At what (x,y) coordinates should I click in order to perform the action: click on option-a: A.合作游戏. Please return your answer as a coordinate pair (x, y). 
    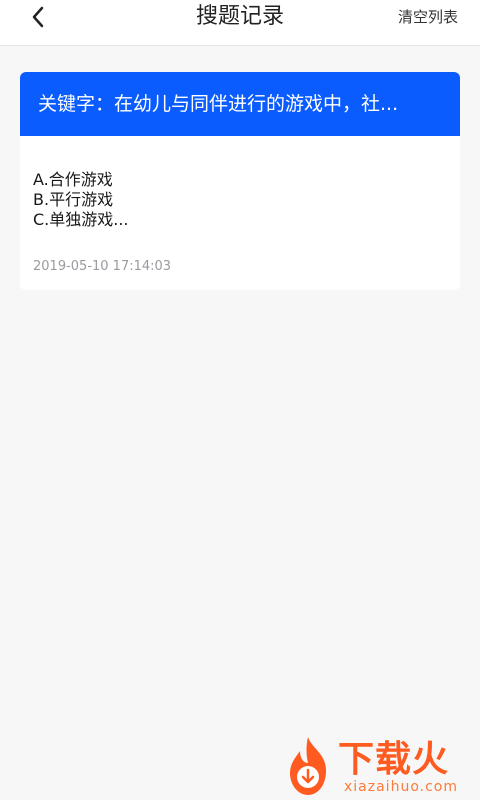
    Looking at the image, I should click on (73, 179).